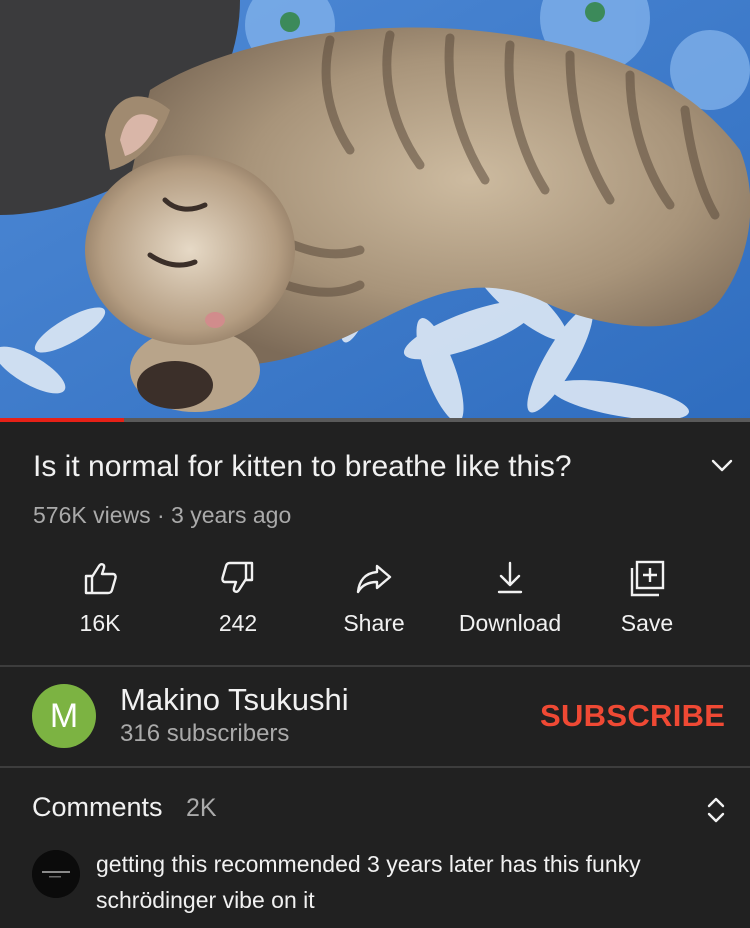  What do you see at coordinates (647, 623) in the screenshot?
I see `save-label: Save` at bounding box center [647, 623].